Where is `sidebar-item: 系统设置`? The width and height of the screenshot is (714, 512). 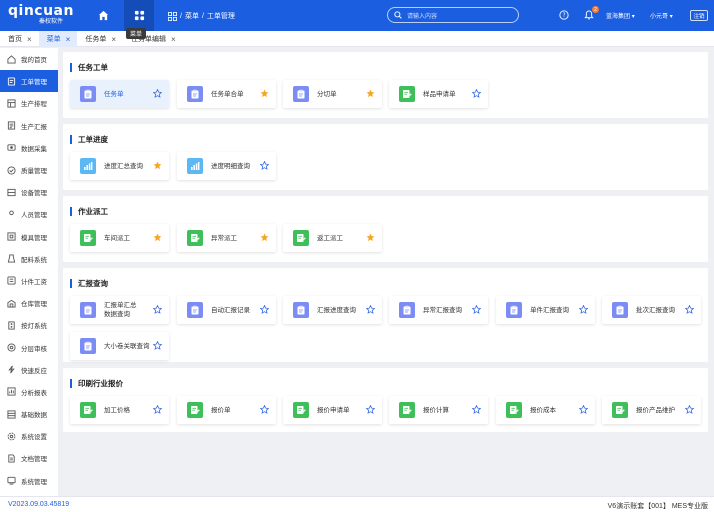 sidebar-item: 系统设置 is located at coordinates (29, 436).